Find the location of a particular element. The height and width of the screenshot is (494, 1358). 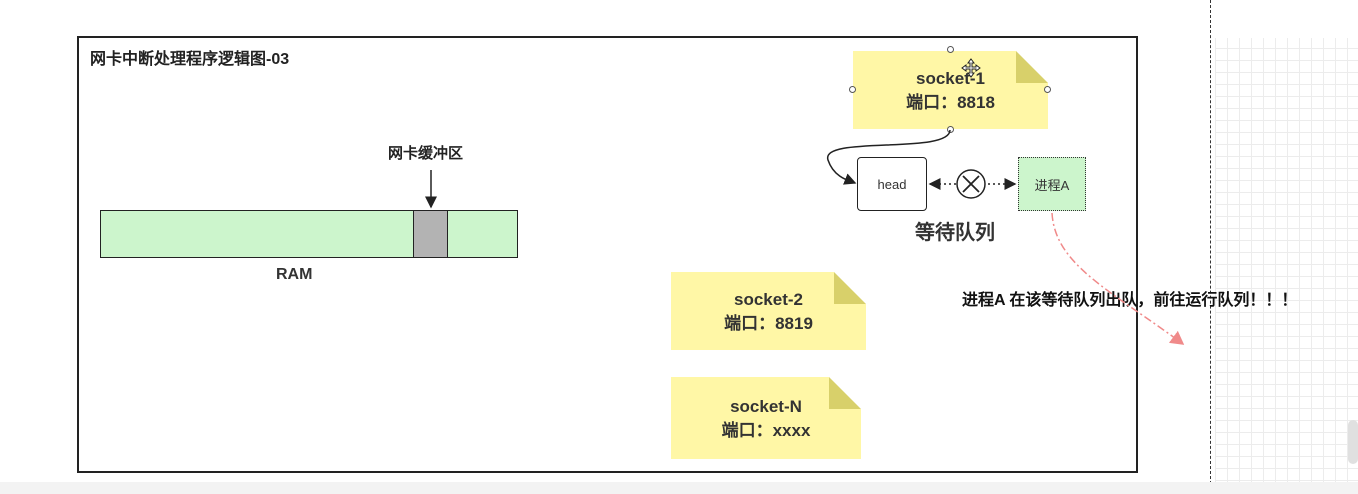

dequeue-arrow is located at coordinates (1118, 278).